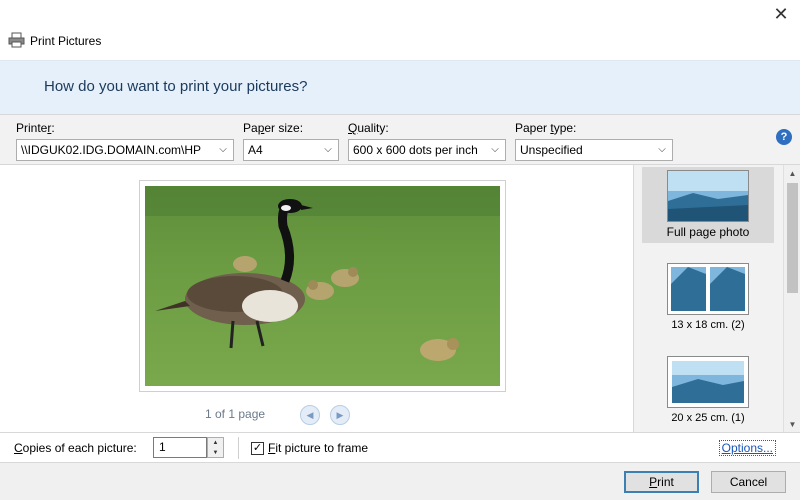 This screenshot has width=800, height=500. I want to click on copies-stepper: ▲ ▼, so click(215, 447).